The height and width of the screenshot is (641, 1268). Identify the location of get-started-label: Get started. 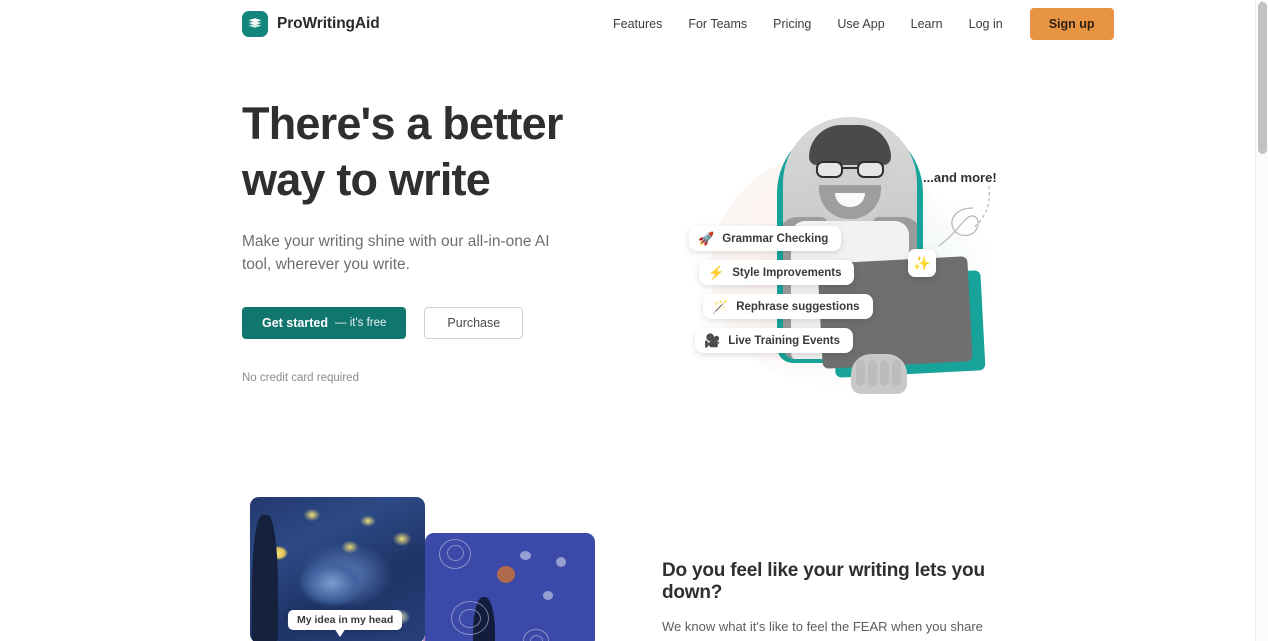
(295, 323).